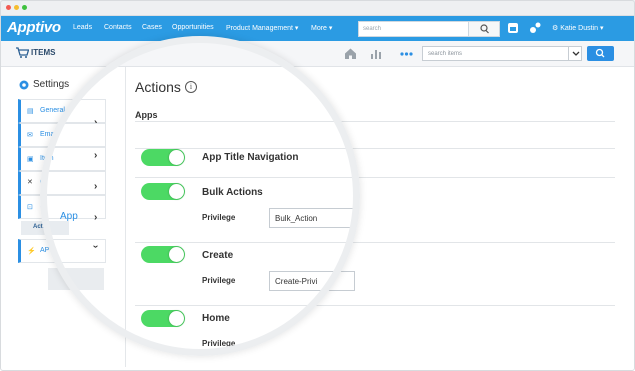  I want to click on nav-contacts: Contacts, so click(118, 27).